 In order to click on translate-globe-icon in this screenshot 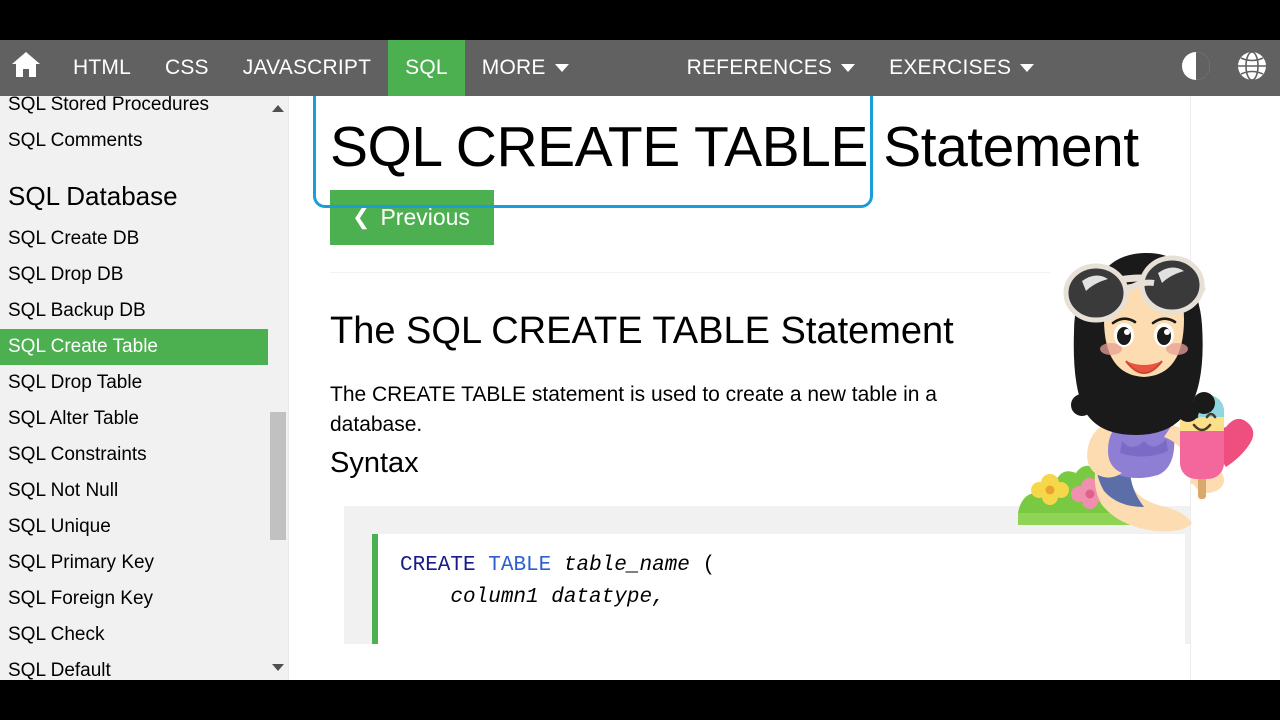, I will do `click(1252, 68)`.